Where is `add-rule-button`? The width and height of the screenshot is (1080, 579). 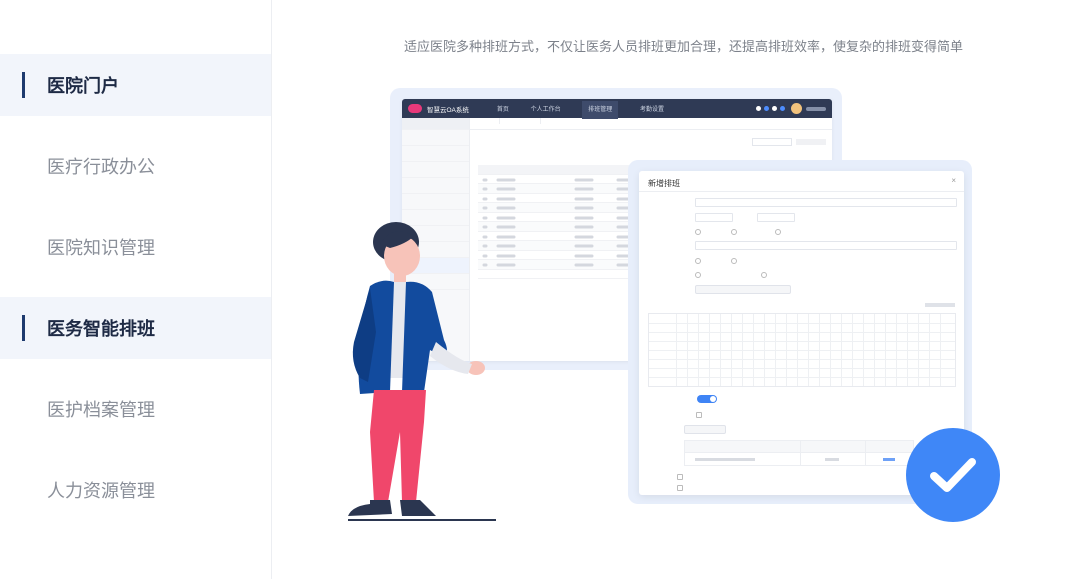 add-rule-button is located at coordinates (705, 429).